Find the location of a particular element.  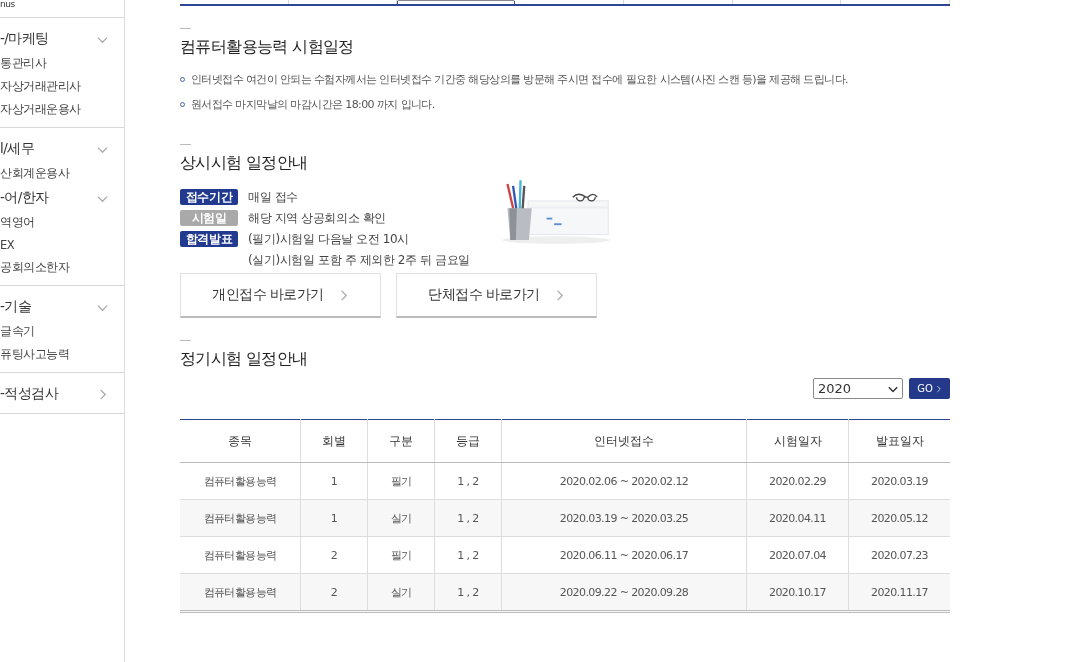

info-text: (필기)시험일 다음날 오전 10시 is located at coordinates (328, 239).